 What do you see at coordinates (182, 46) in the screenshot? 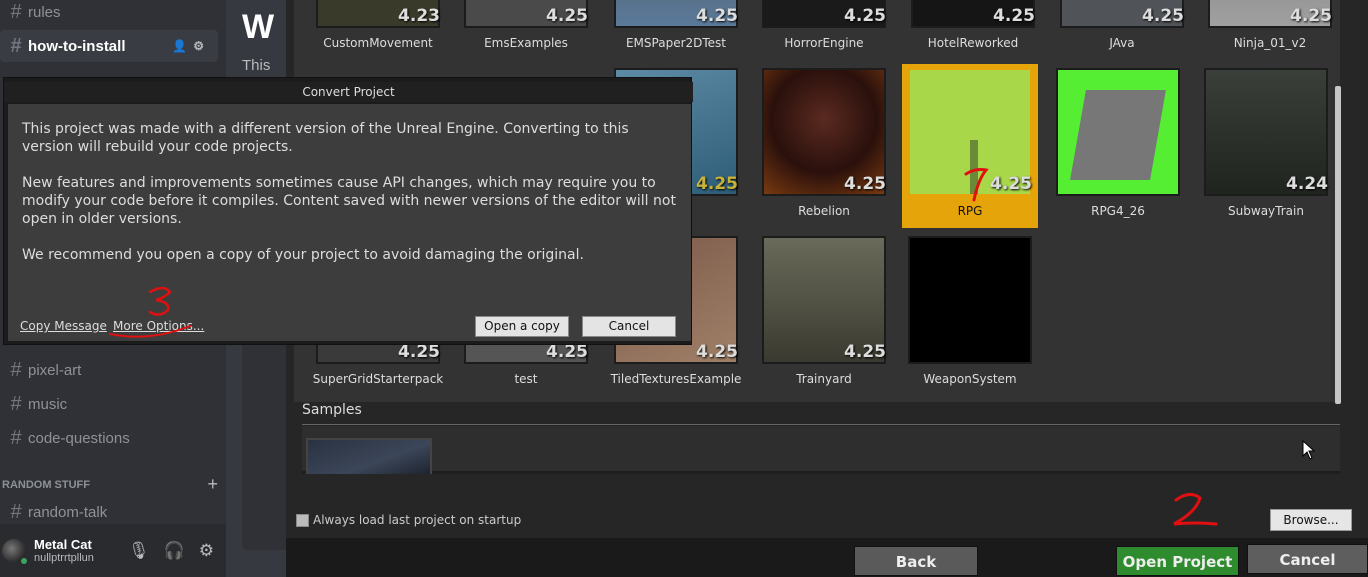
I see `add-member-icon: 👤` at bounding box center [182, 46].